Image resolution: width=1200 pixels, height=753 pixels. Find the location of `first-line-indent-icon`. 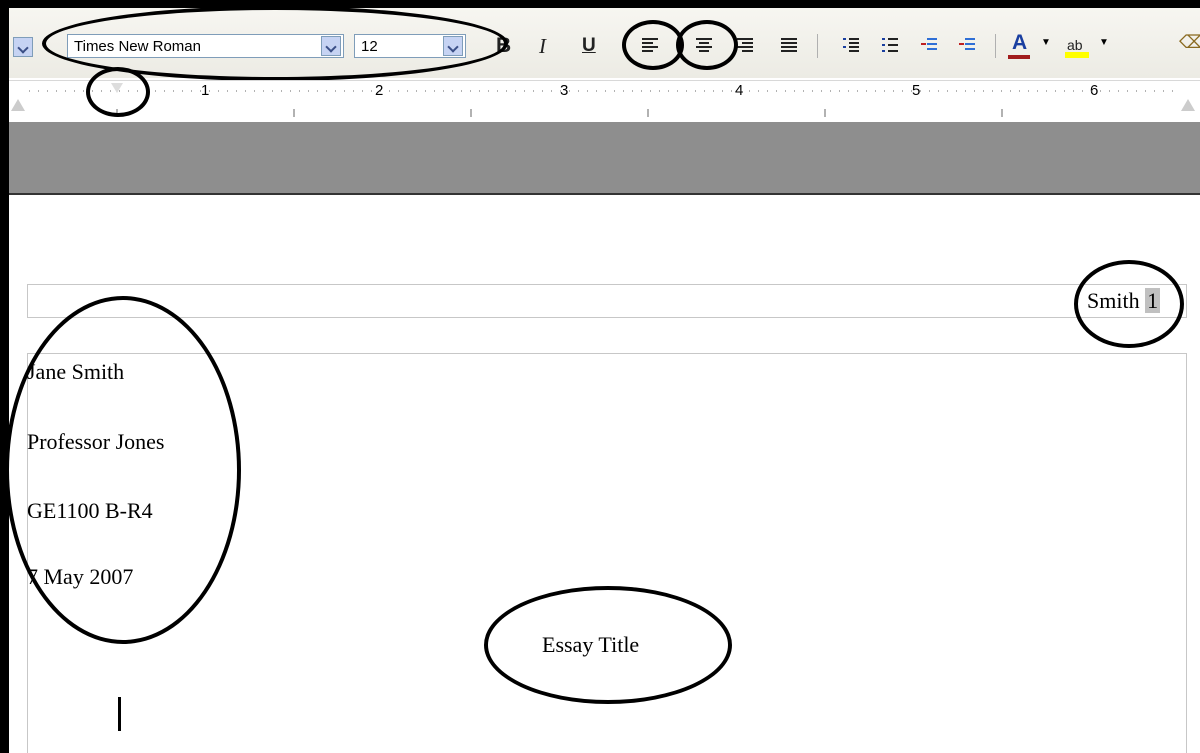

first-line-indent-icon is located at coordinates (117, 88).